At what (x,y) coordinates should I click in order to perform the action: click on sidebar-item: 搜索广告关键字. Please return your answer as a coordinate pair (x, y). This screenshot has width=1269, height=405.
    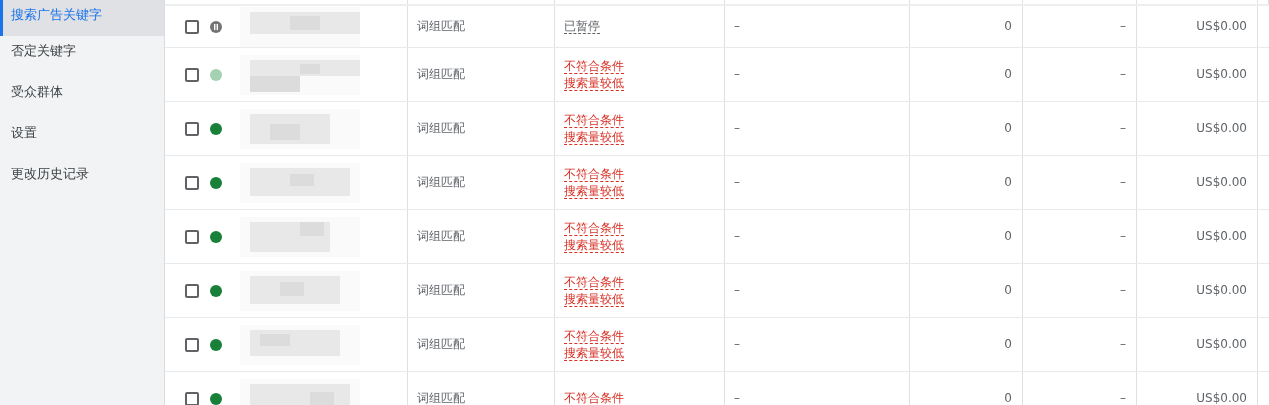
    Looking at the image, I should click on (82, 18).